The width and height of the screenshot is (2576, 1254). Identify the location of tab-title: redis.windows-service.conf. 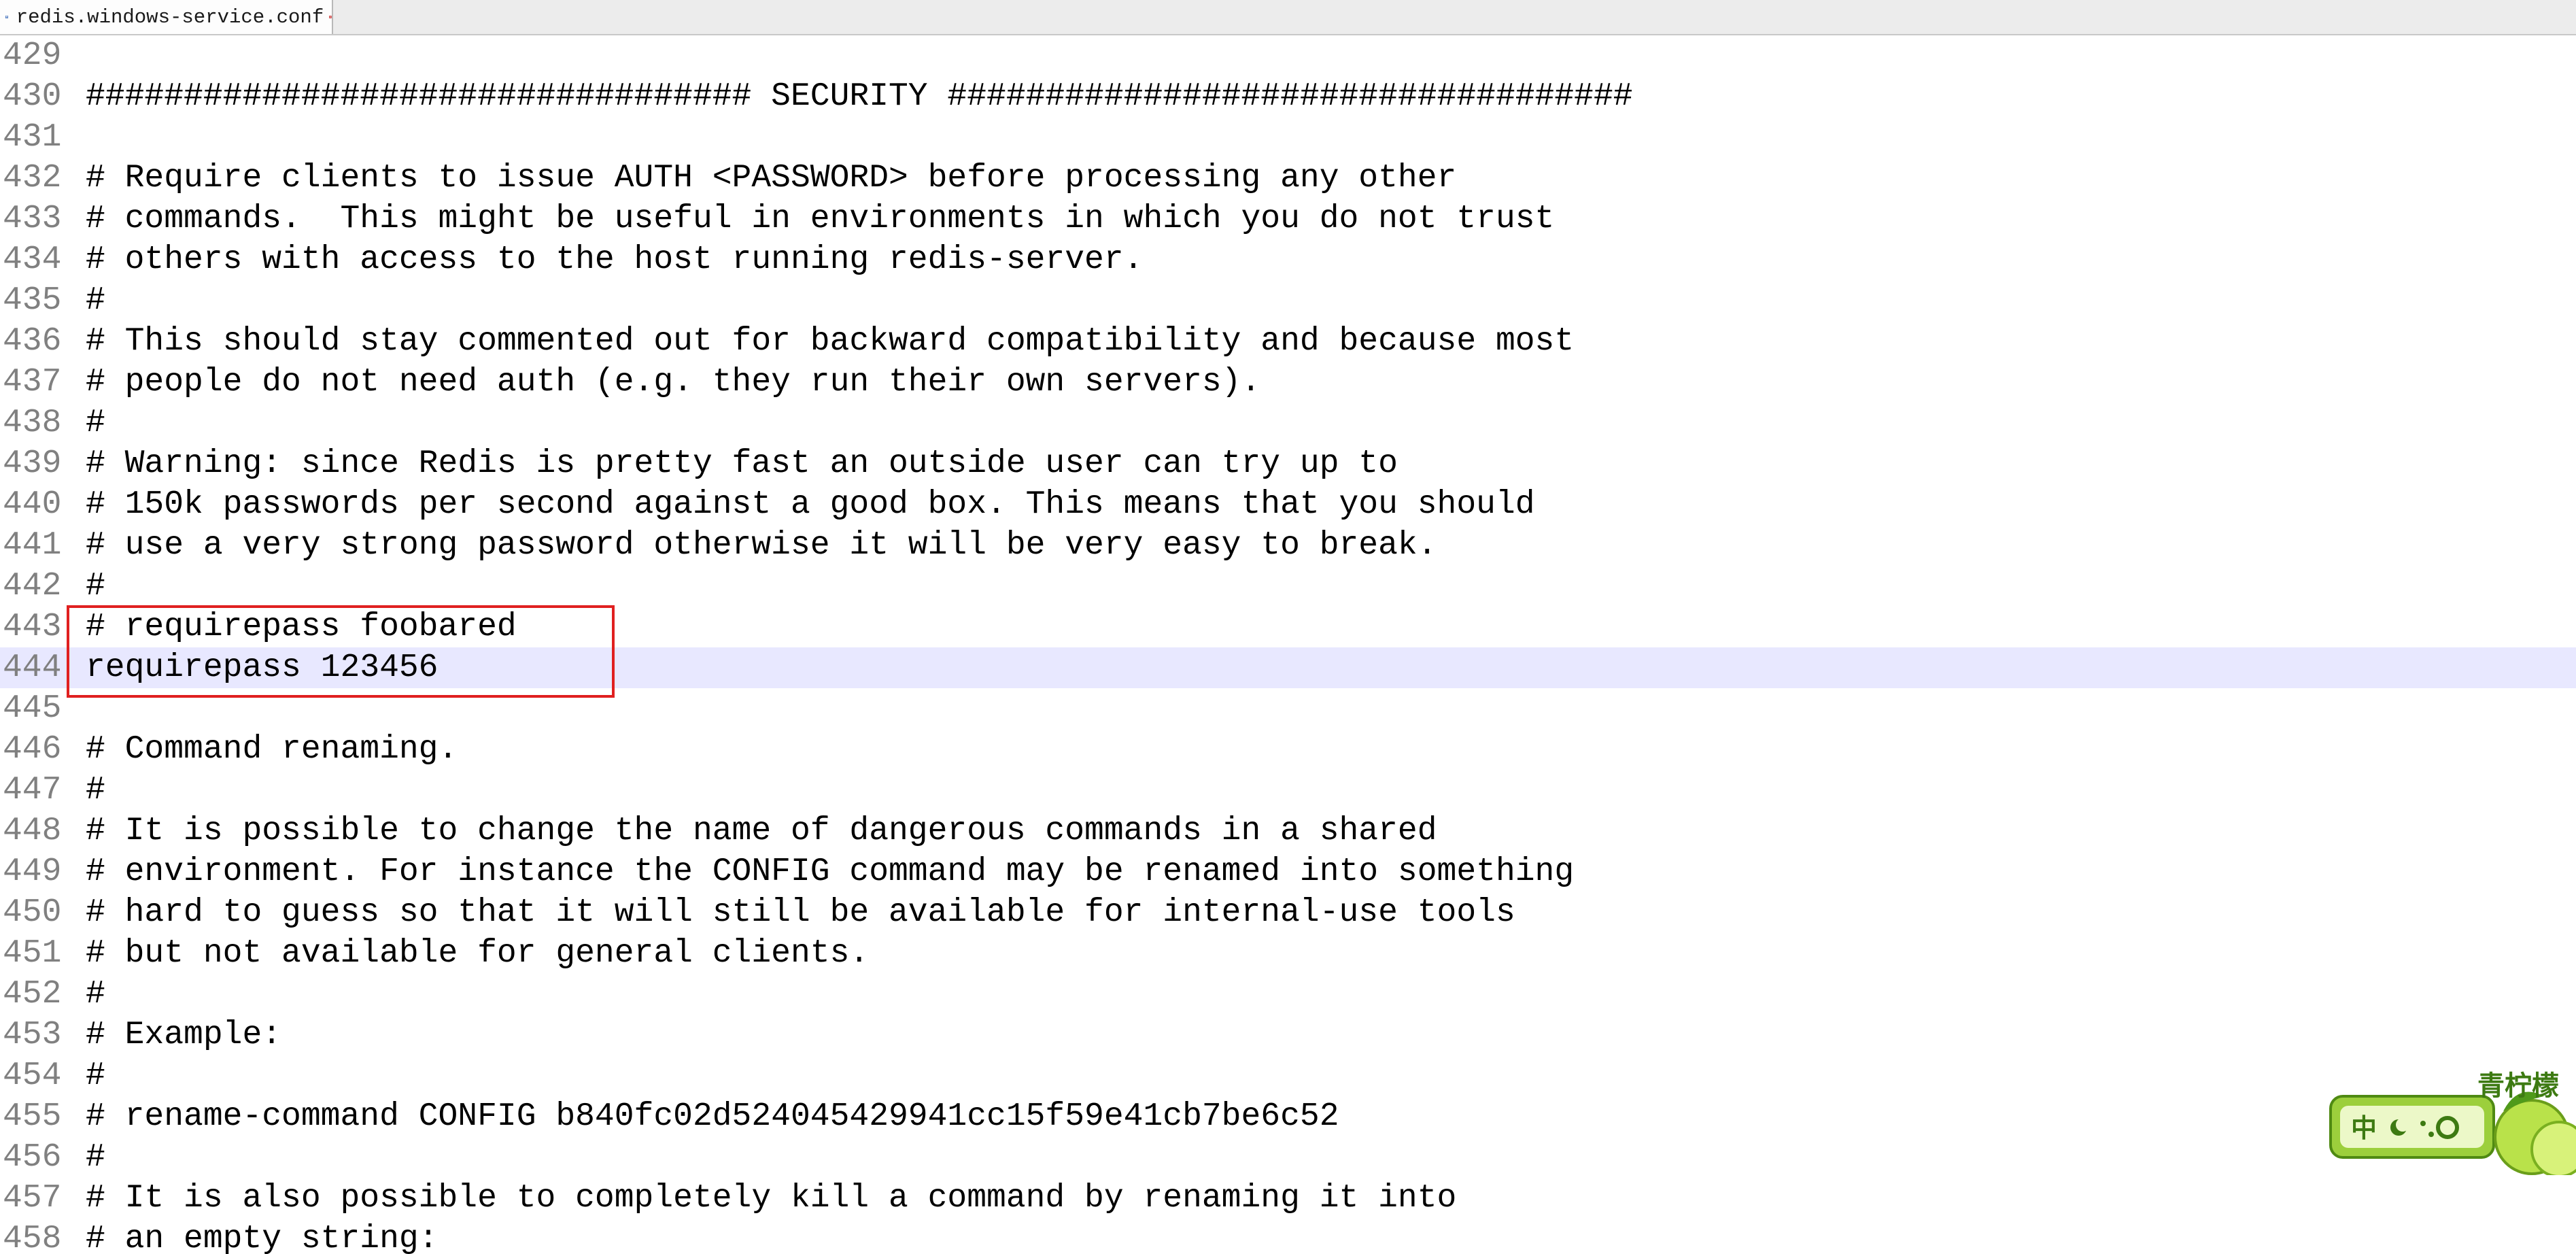
(170, 17).